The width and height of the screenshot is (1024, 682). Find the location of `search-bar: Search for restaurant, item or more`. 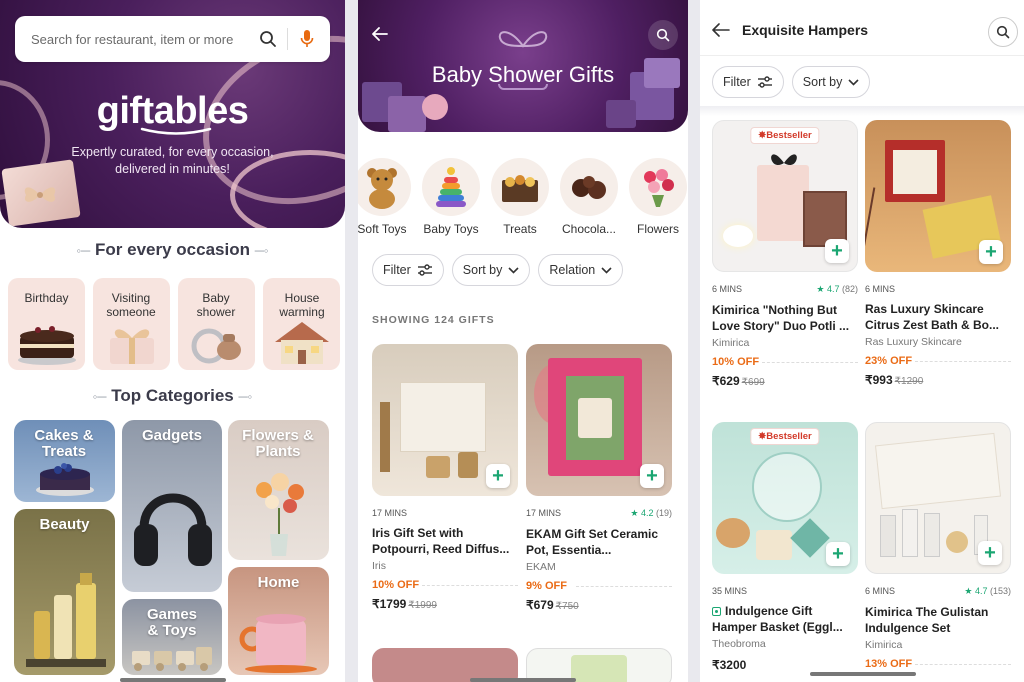

search-bar: Search for restaurant, item or more is located at coordinates (172, 39).